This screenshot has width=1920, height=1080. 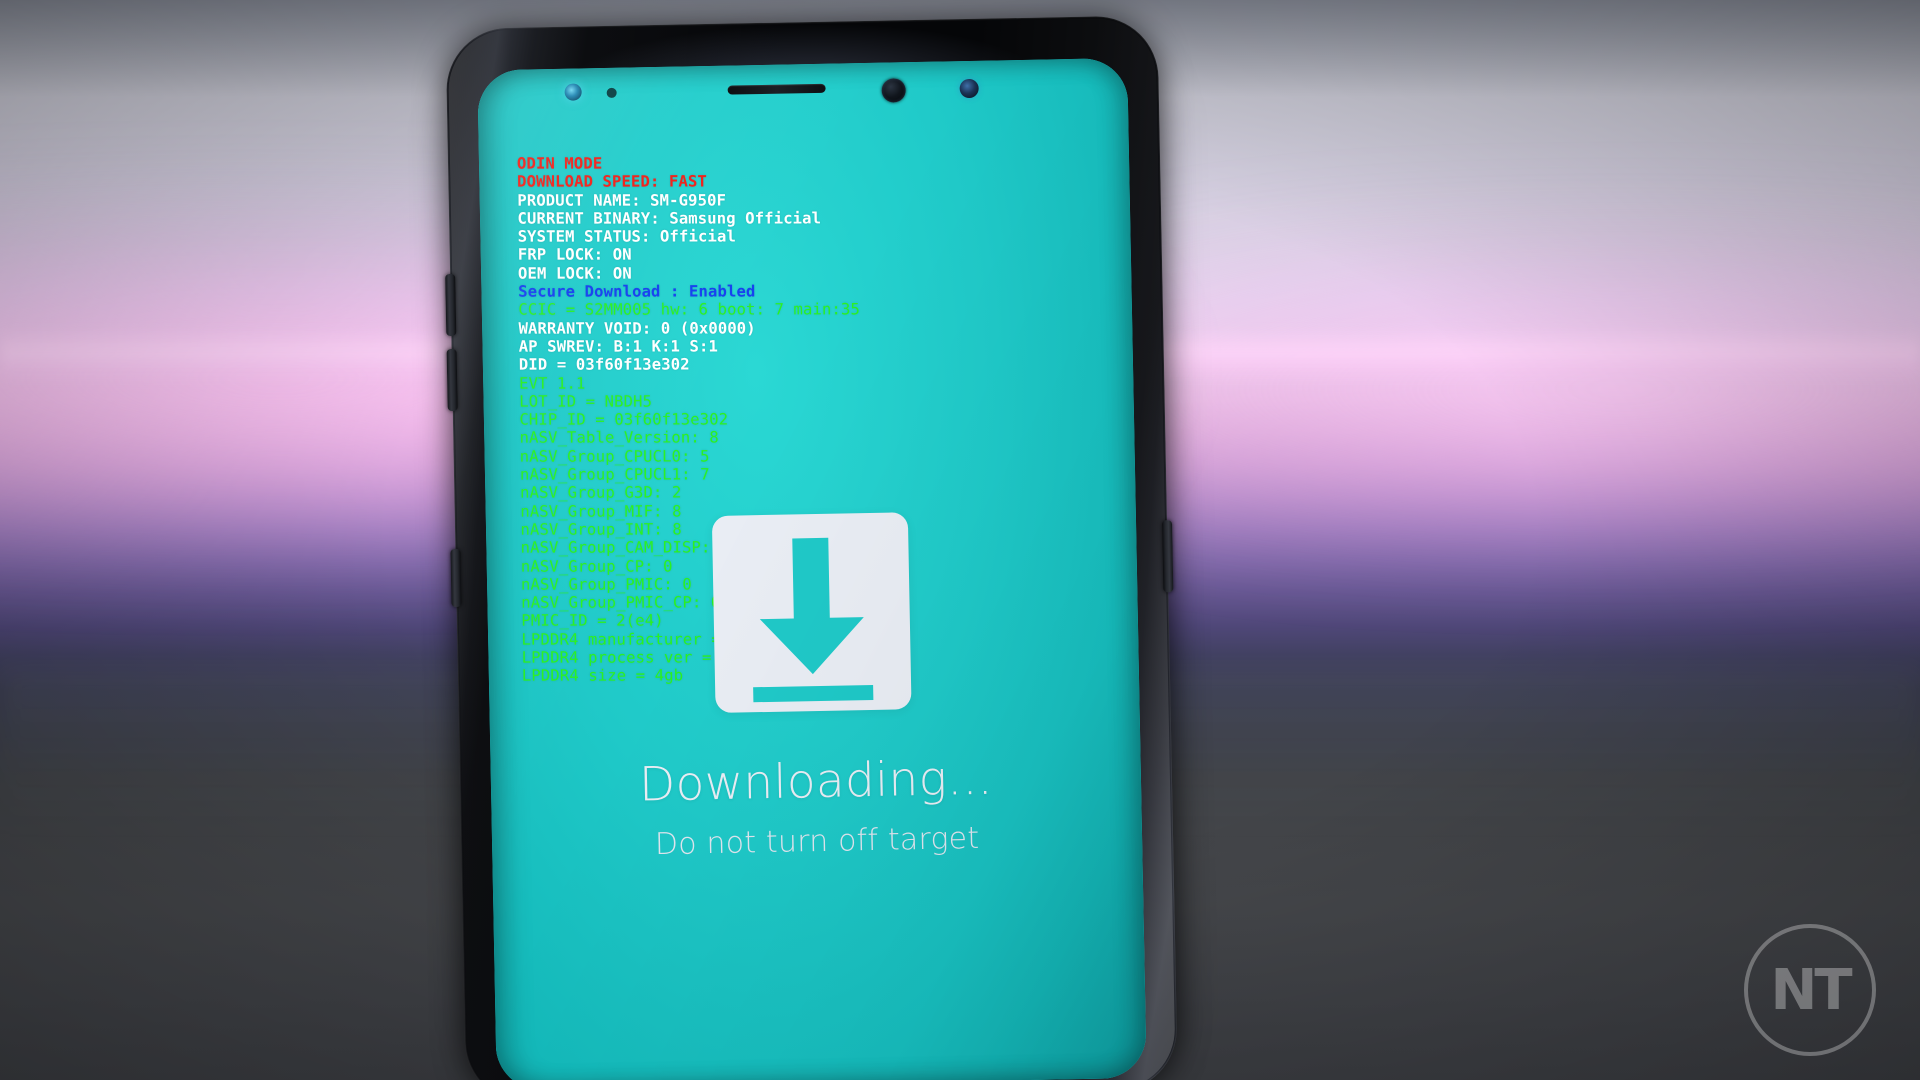 I want to click on download-arrow-icon, so click(x=811, y=612).